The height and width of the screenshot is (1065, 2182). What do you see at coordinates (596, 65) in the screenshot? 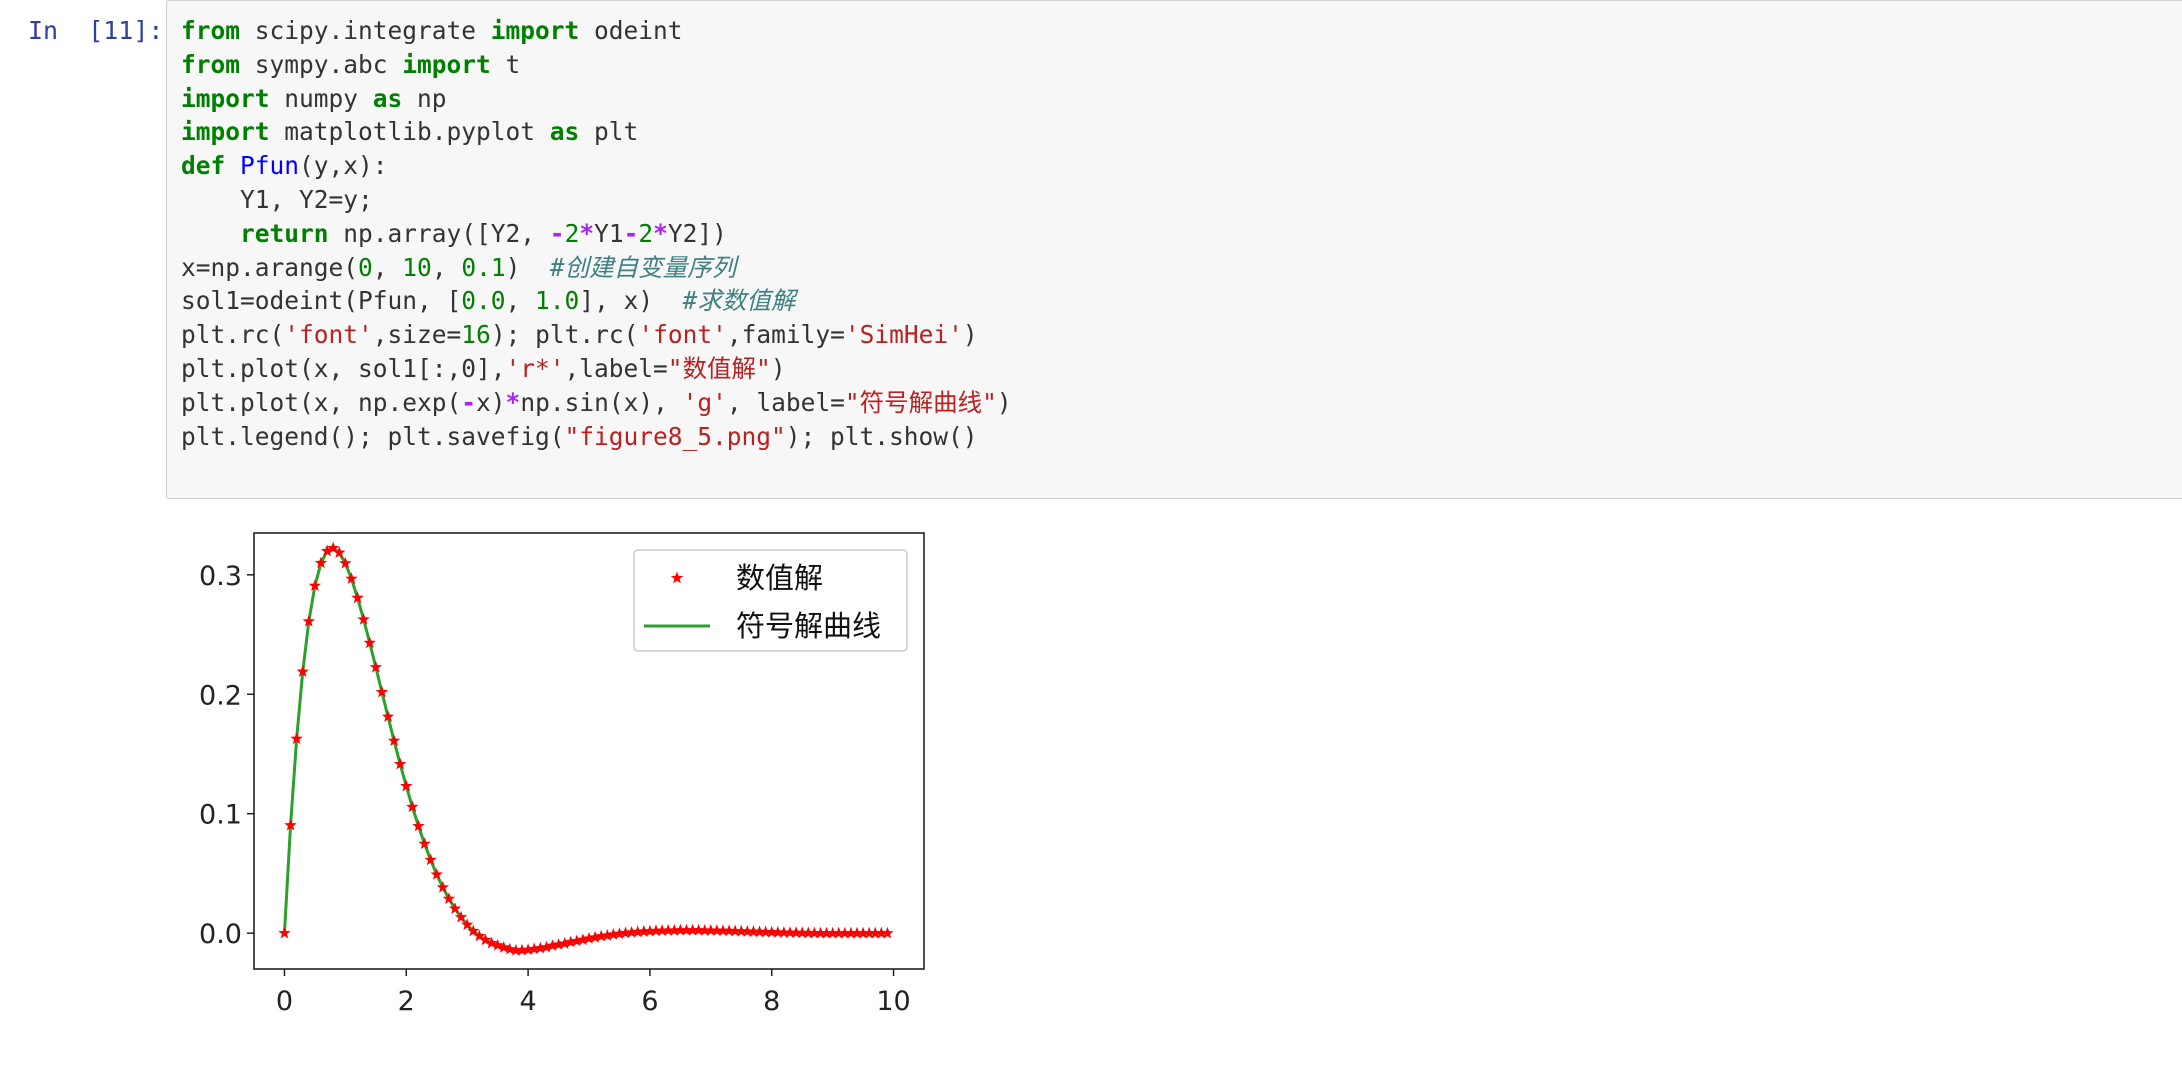
I see `code-line: from sympy.abc import t` at bounding box center [596, 65].